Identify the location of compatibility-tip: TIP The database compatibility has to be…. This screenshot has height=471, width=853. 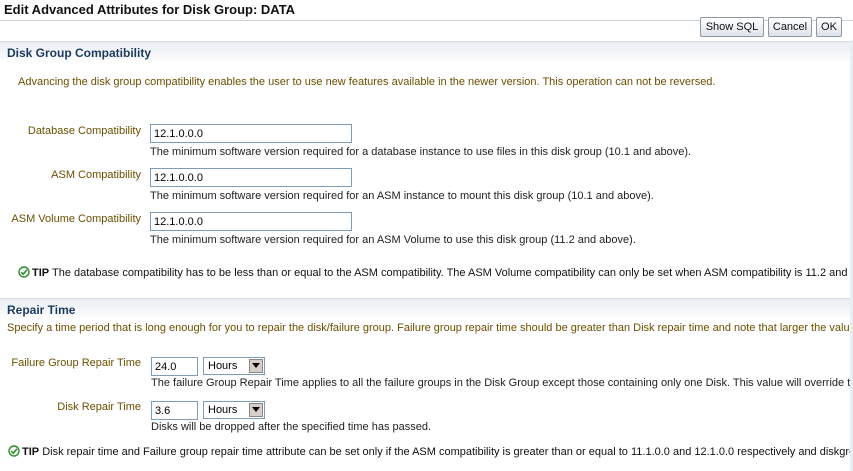
(435, 273).